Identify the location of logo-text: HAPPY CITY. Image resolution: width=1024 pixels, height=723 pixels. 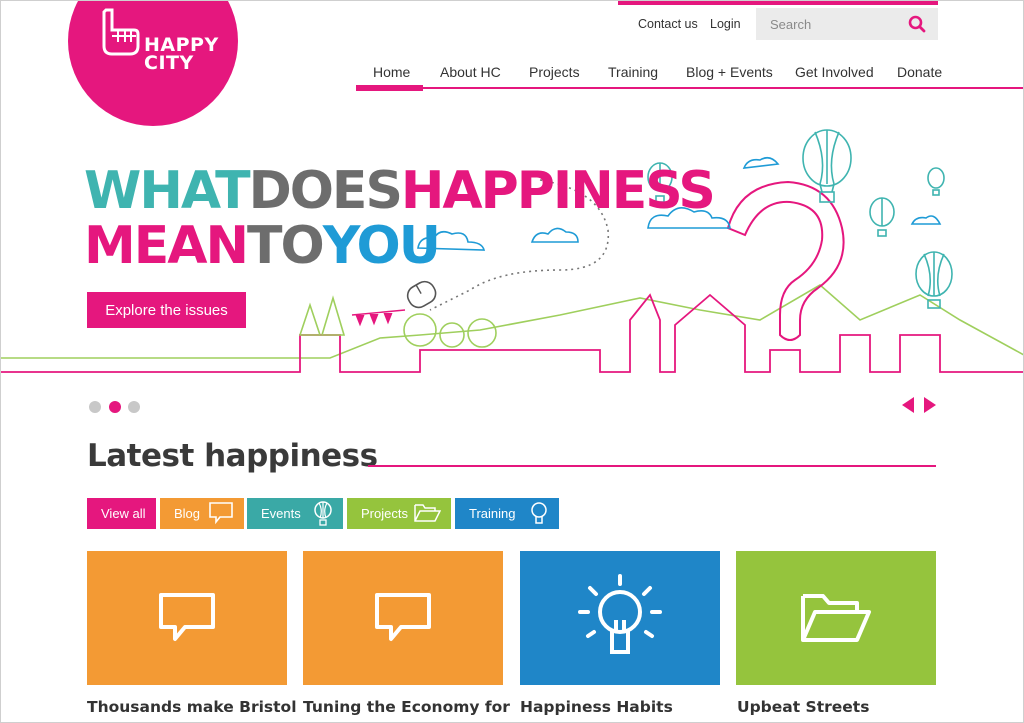
(181, 55).